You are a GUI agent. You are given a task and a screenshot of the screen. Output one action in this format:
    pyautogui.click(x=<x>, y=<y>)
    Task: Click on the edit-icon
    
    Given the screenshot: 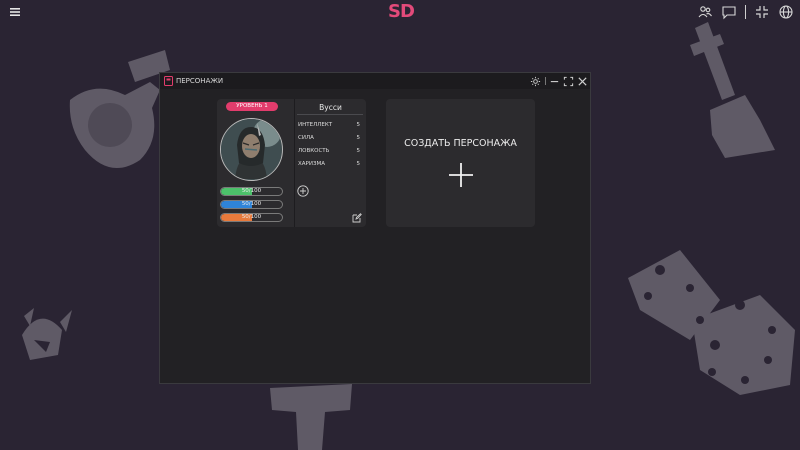 What is the action you would take?
    pyautogui.click(x=357, y=218)
    